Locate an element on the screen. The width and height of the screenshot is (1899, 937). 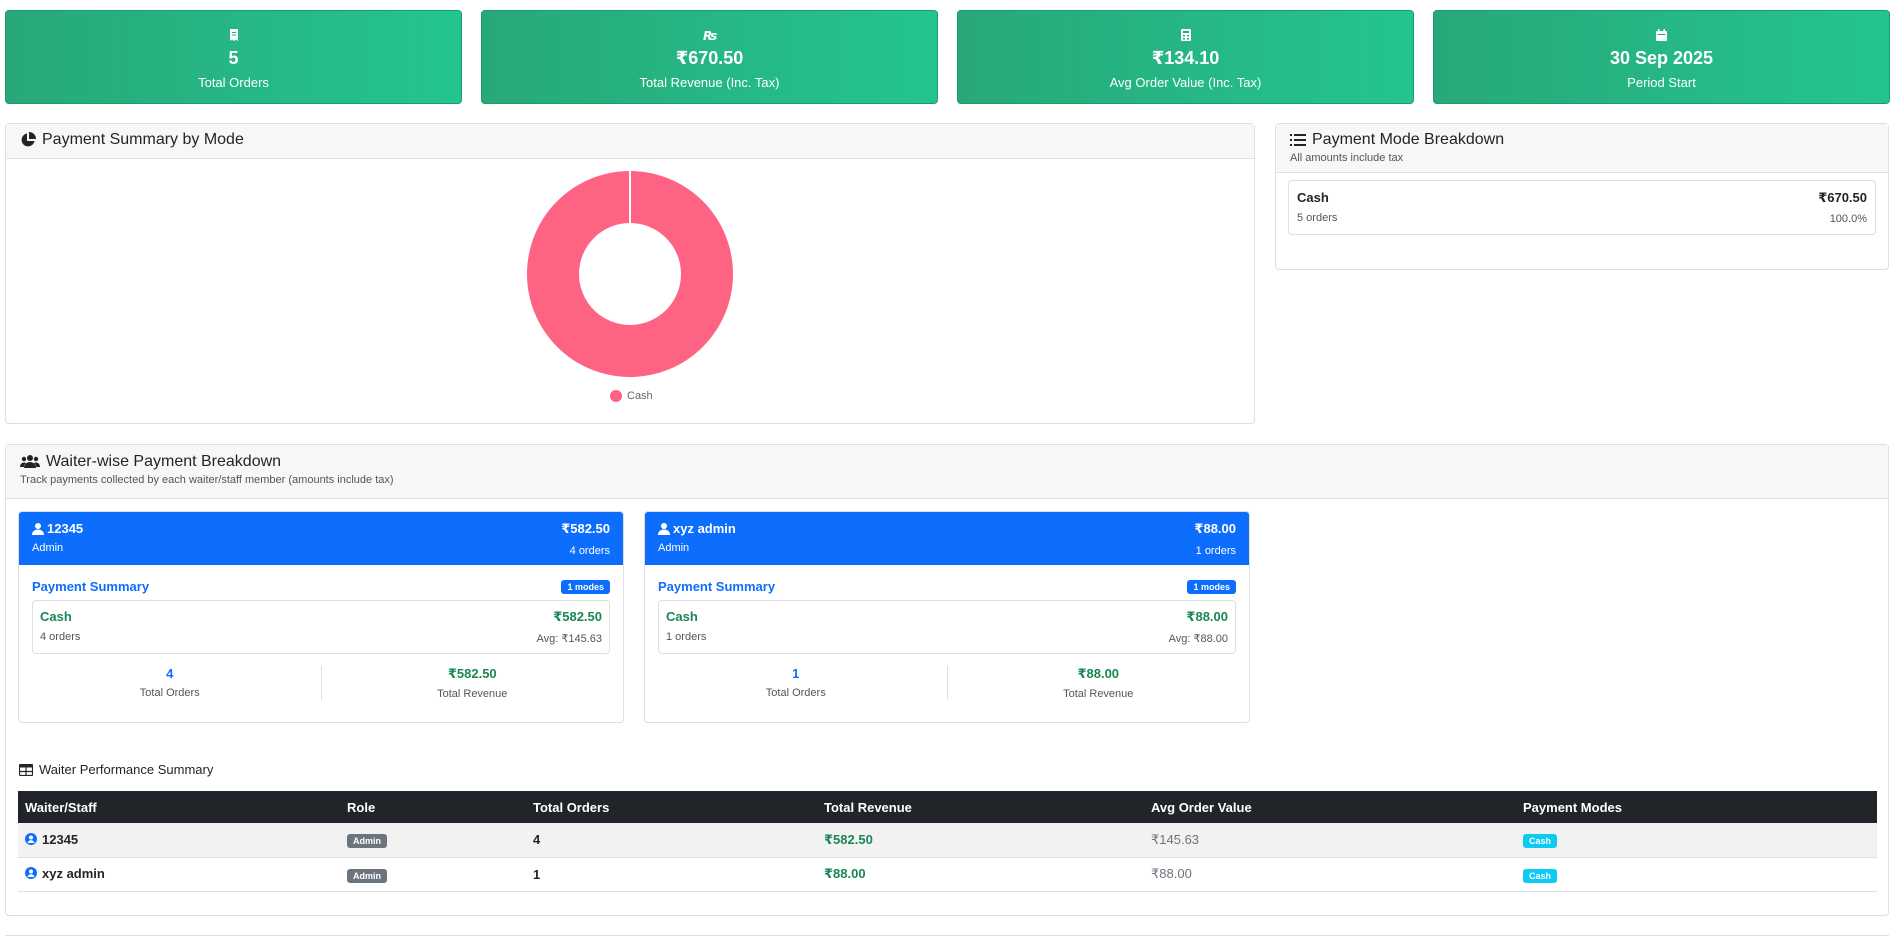
waiter-amount: ₹582.50 is located at coordinates (585, 528).